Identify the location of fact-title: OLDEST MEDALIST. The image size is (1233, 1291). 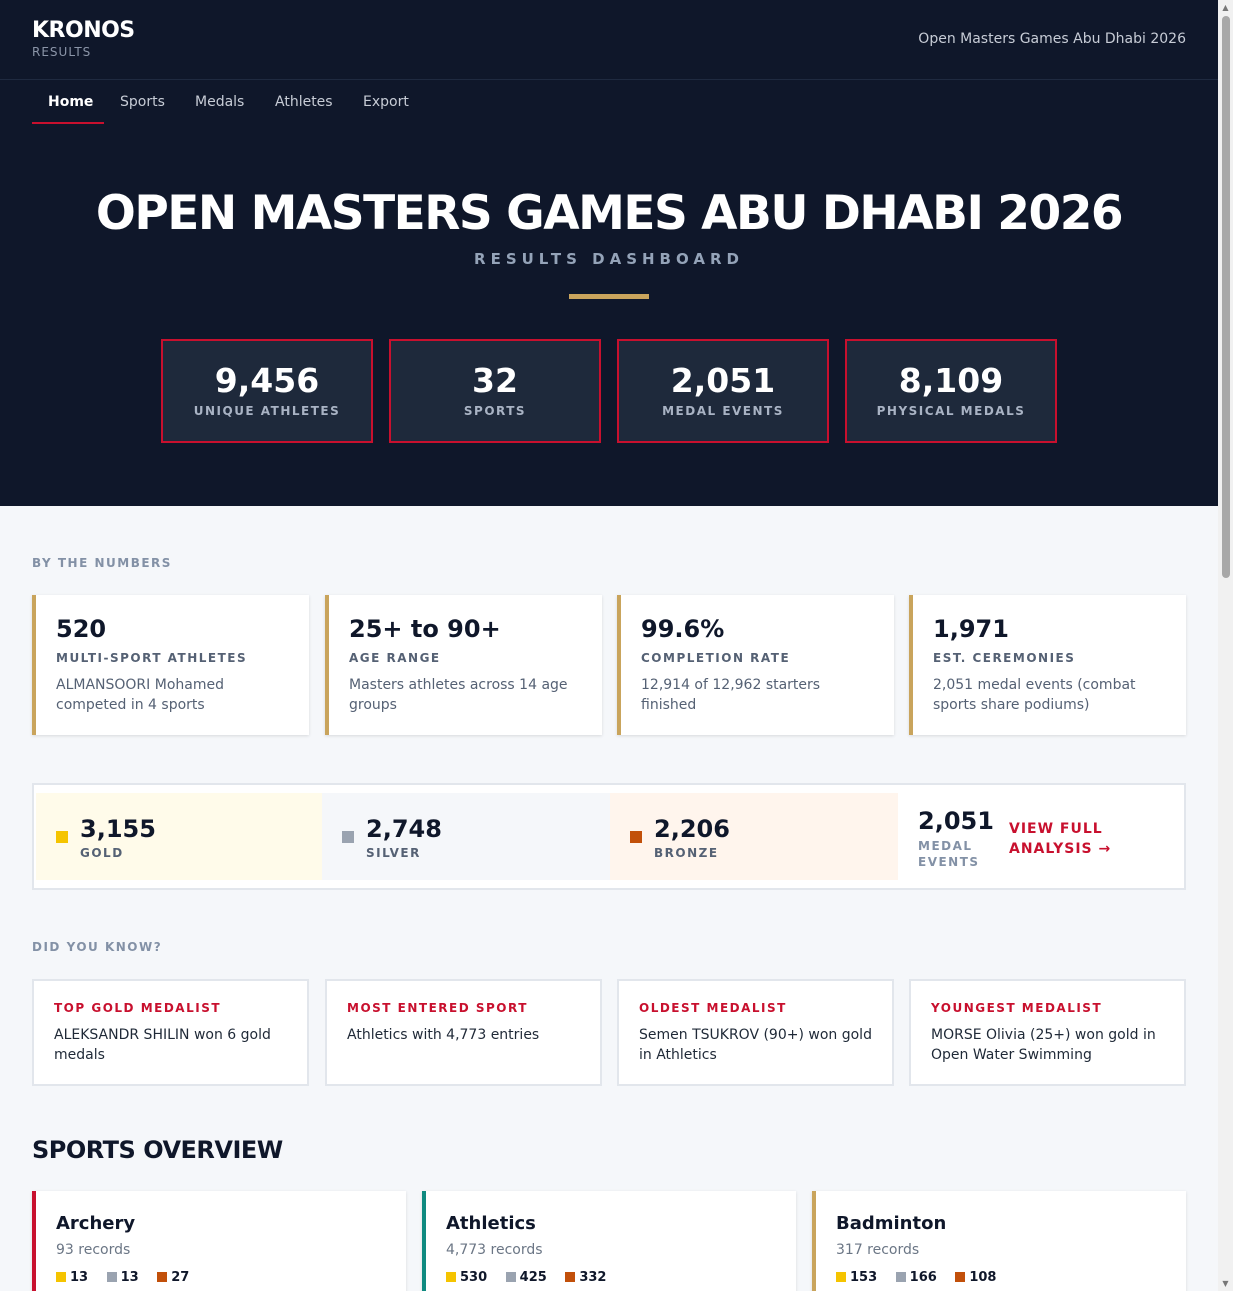
(713, 1008).